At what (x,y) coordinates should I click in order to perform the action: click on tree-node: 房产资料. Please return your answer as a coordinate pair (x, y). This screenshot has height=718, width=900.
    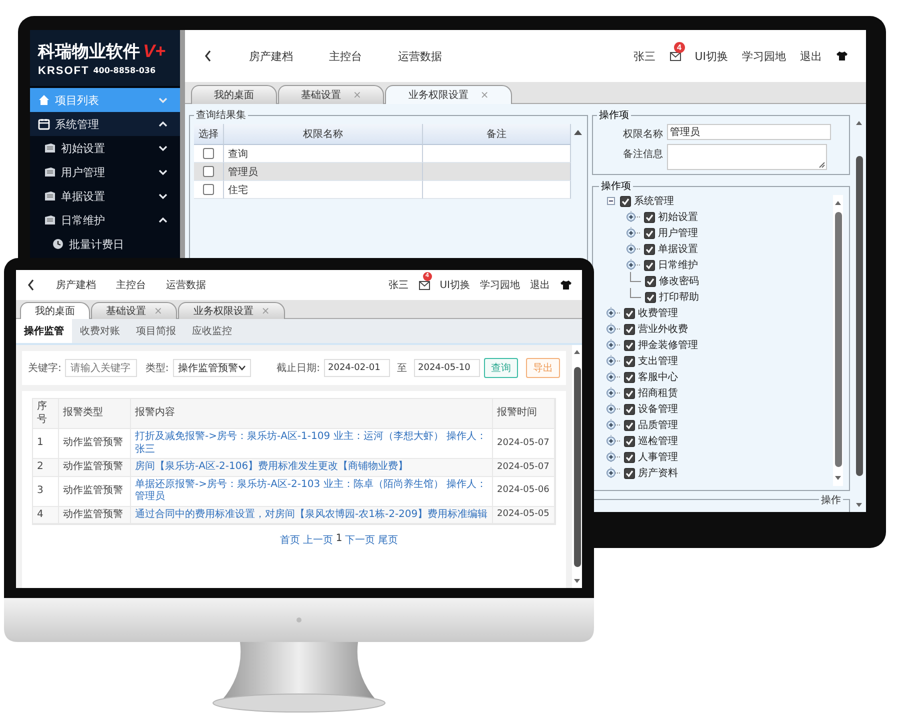
    Looking at the image, I should click on (658, 473).